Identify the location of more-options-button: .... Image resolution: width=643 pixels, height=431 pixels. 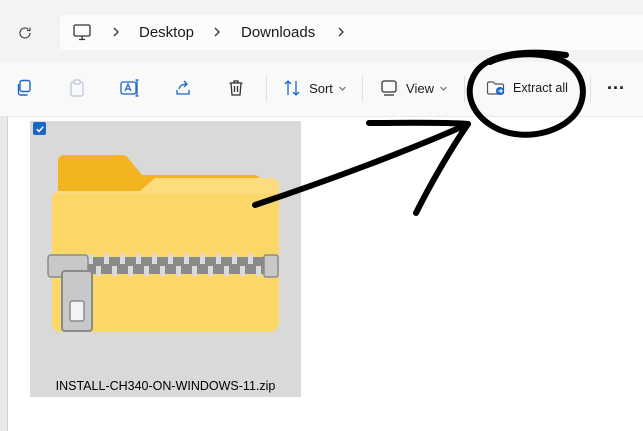
(616, 88).